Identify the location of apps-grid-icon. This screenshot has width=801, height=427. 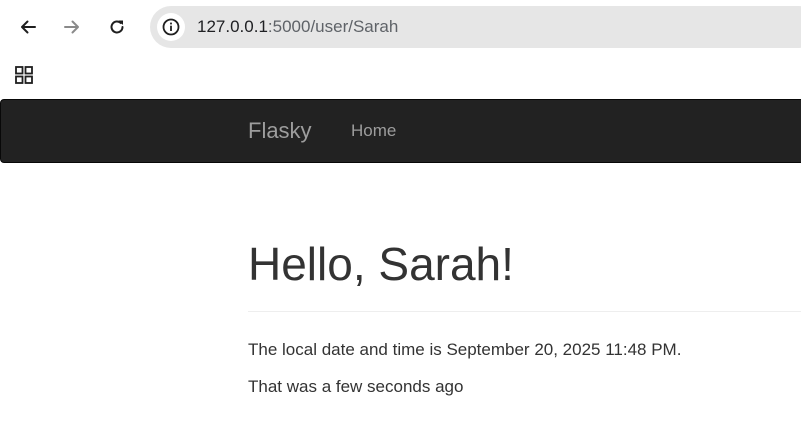
(24, 75).